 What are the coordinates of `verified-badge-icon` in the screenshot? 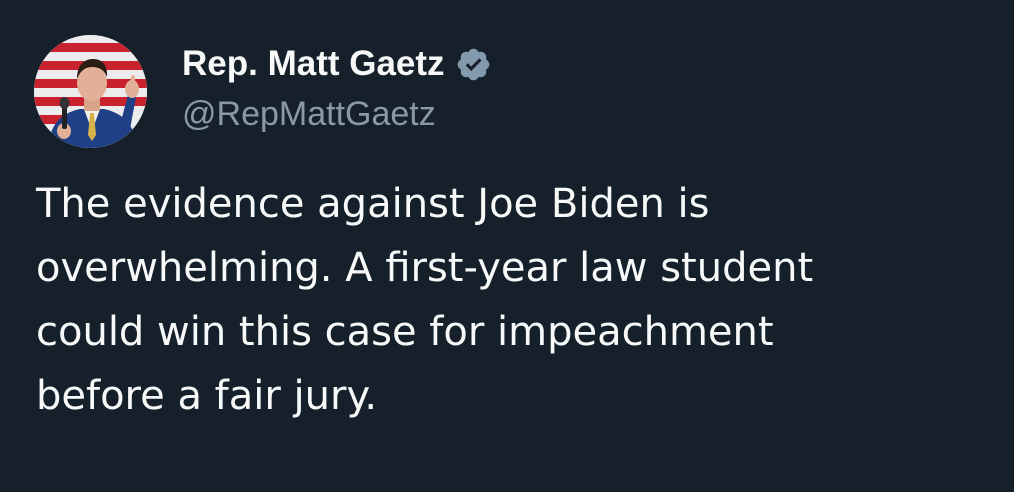 It's located at (473, 64).